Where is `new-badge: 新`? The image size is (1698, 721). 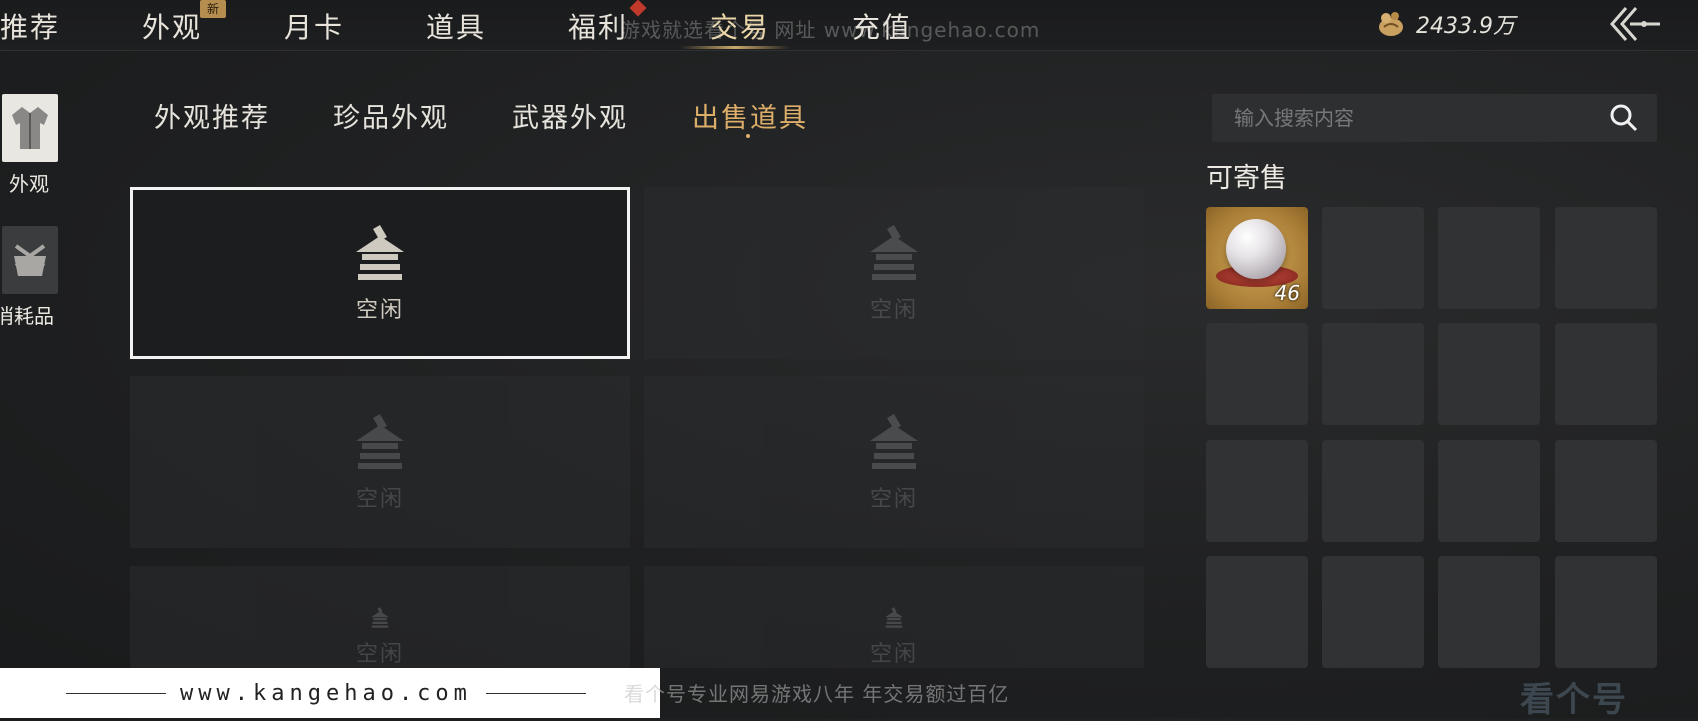 new-badge: 新 is located at coordinates (213, 9).